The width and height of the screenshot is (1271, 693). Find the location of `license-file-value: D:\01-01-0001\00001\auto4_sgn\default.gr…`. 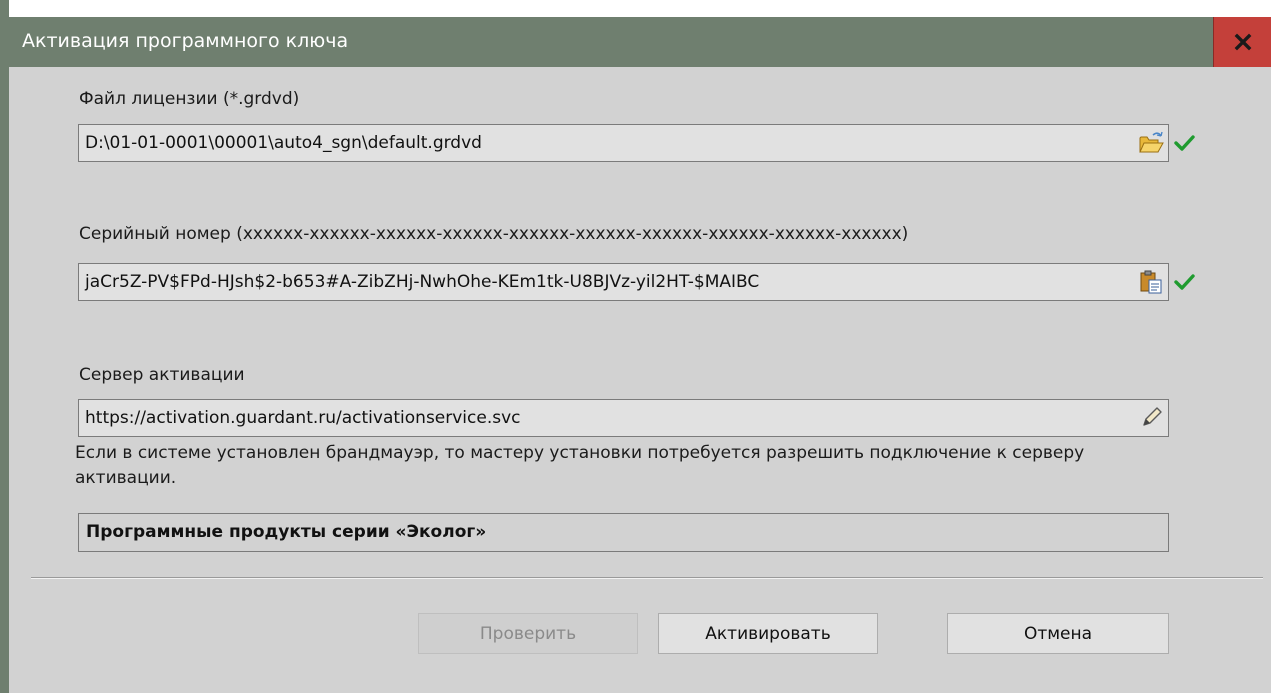

license-file-value: D:\01-01-0001\00001\auto4_sgn\default.gr… is located at coordinates (283, 143).